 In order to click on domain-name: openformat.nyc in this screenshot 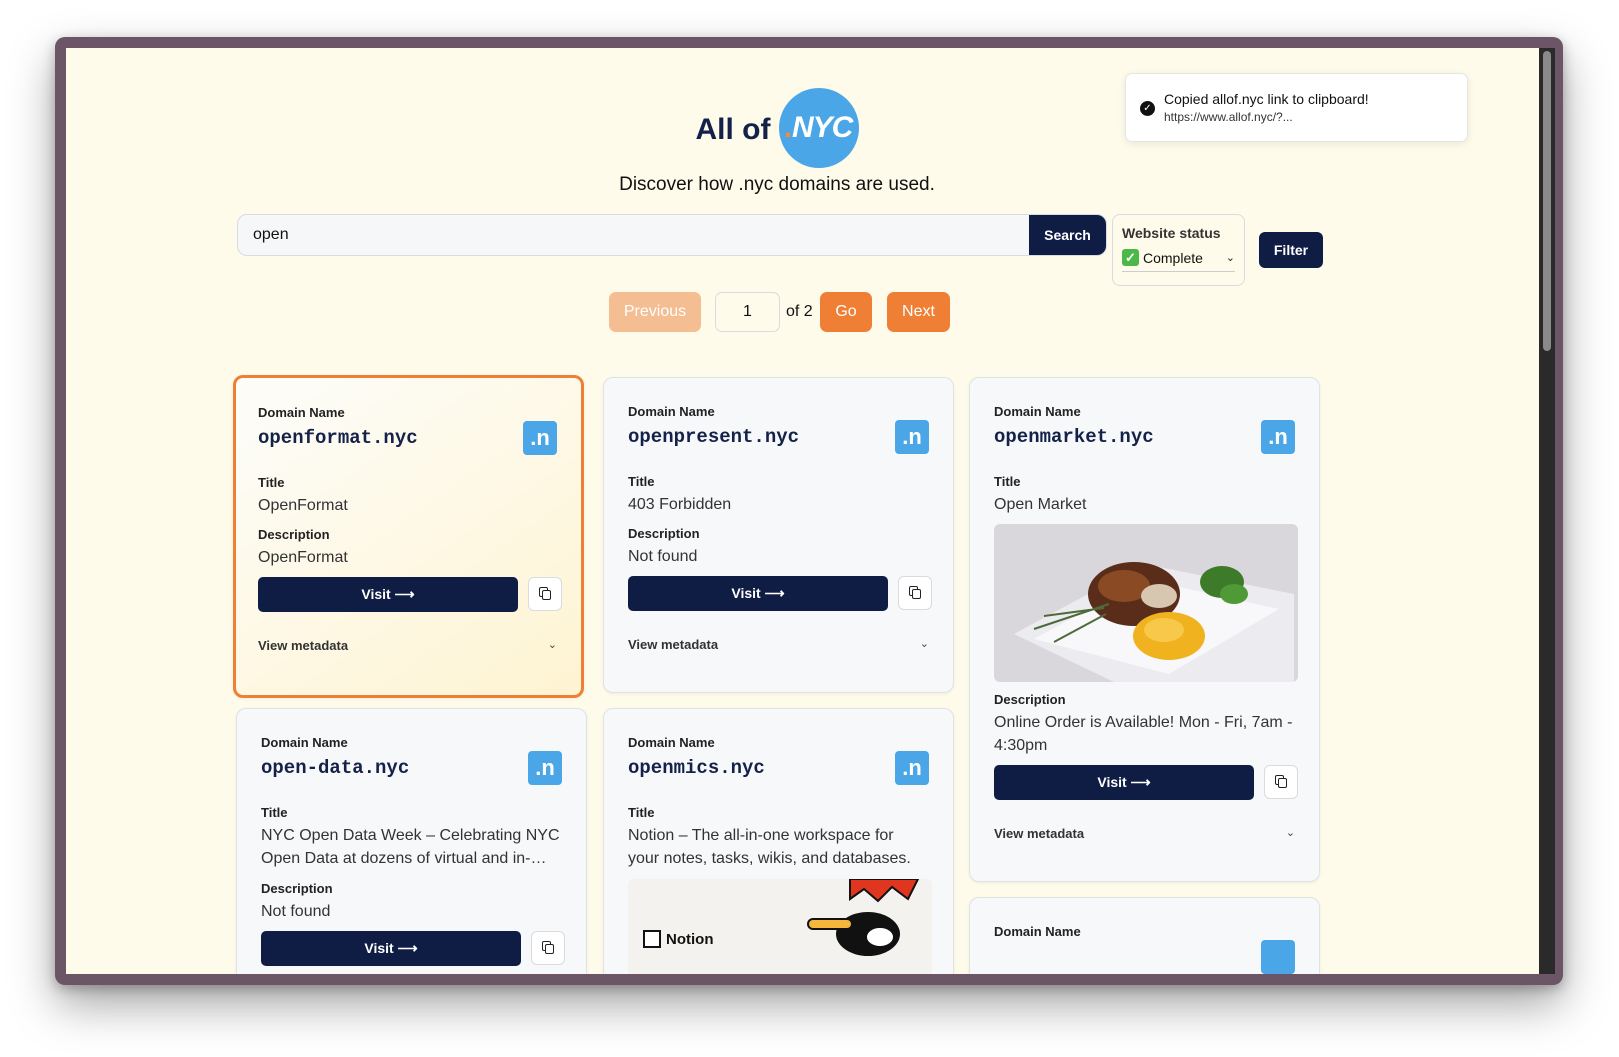, I will do `click(338, 438)`.